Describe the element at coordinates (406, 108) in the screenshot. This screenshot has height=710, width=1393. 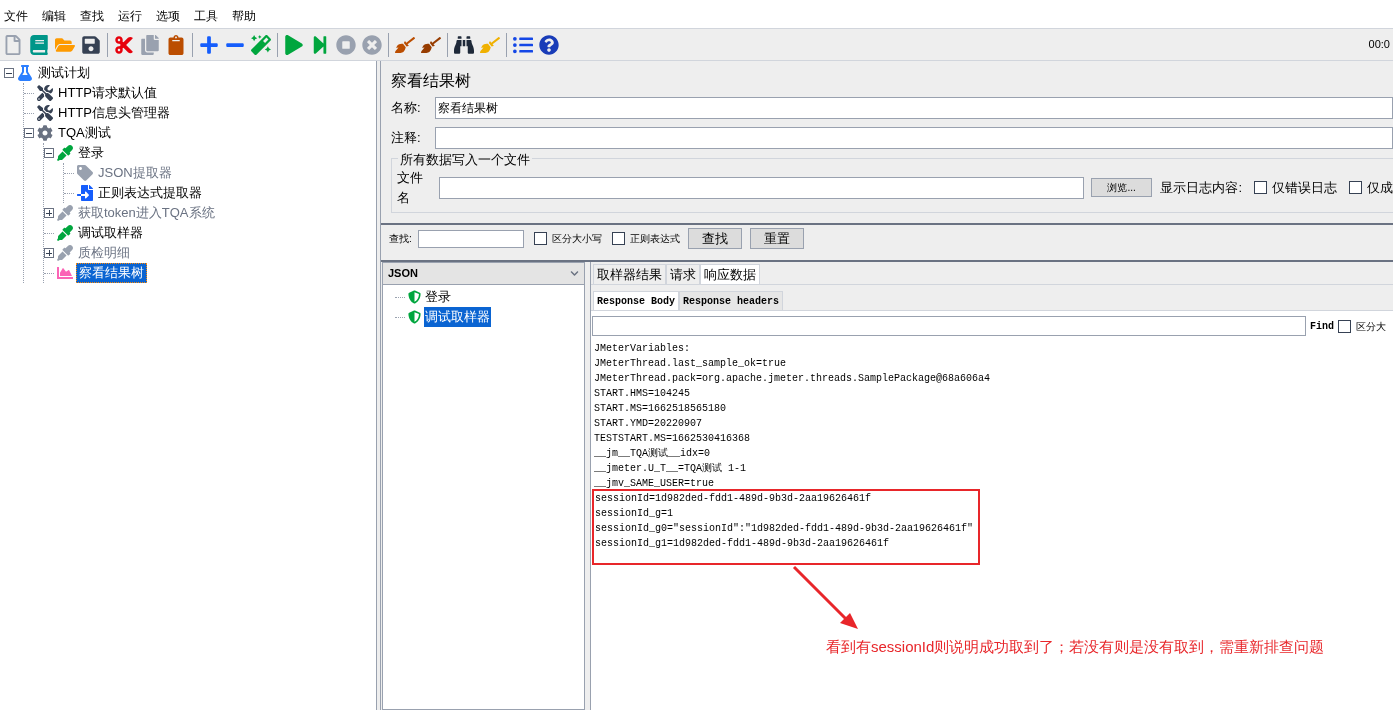
I see `field-label: 名称:` at that location.